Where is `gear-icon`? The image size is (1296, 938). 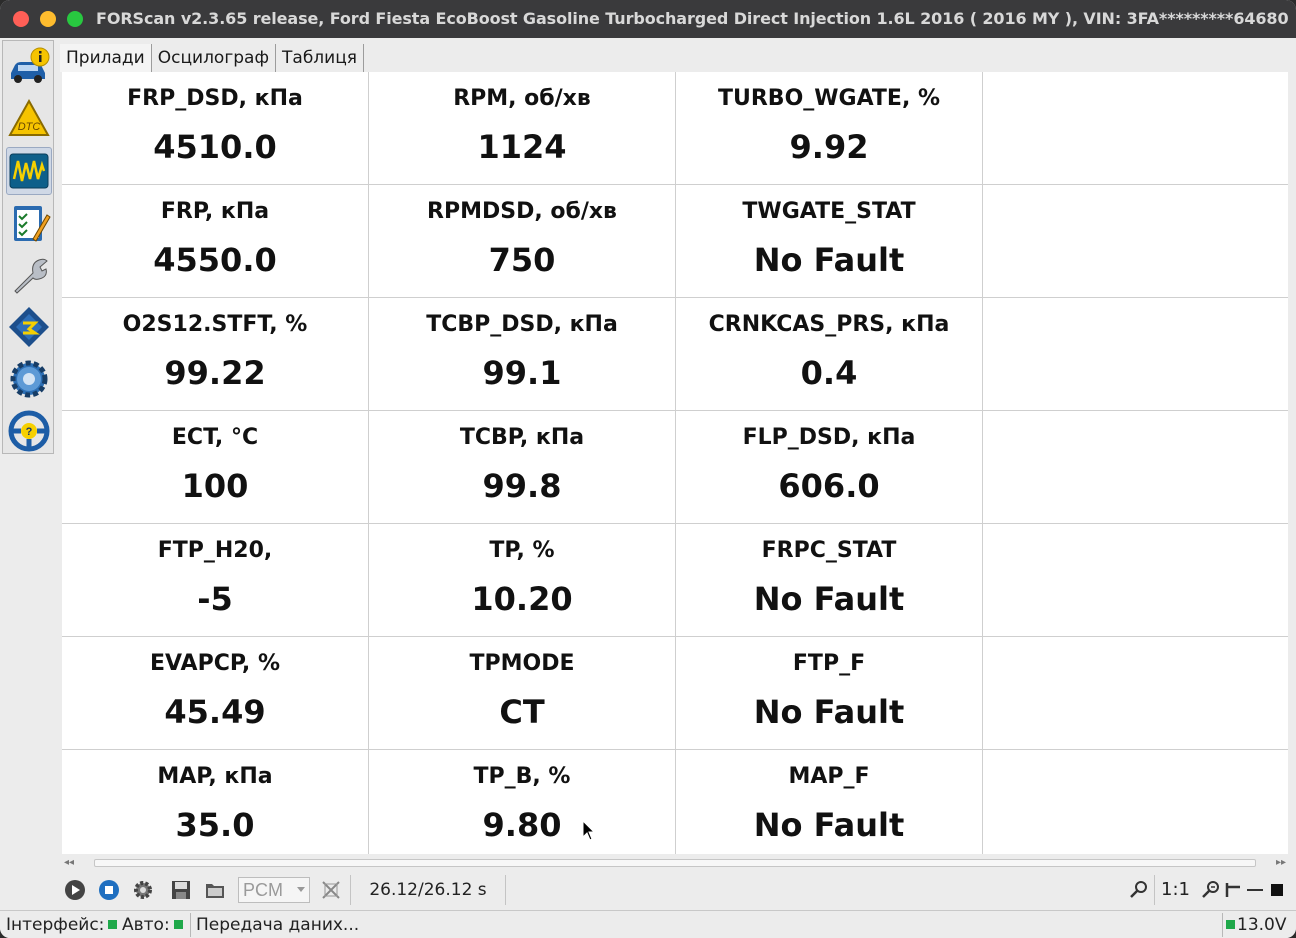 gear-icon is located at coordinates (143, 890).